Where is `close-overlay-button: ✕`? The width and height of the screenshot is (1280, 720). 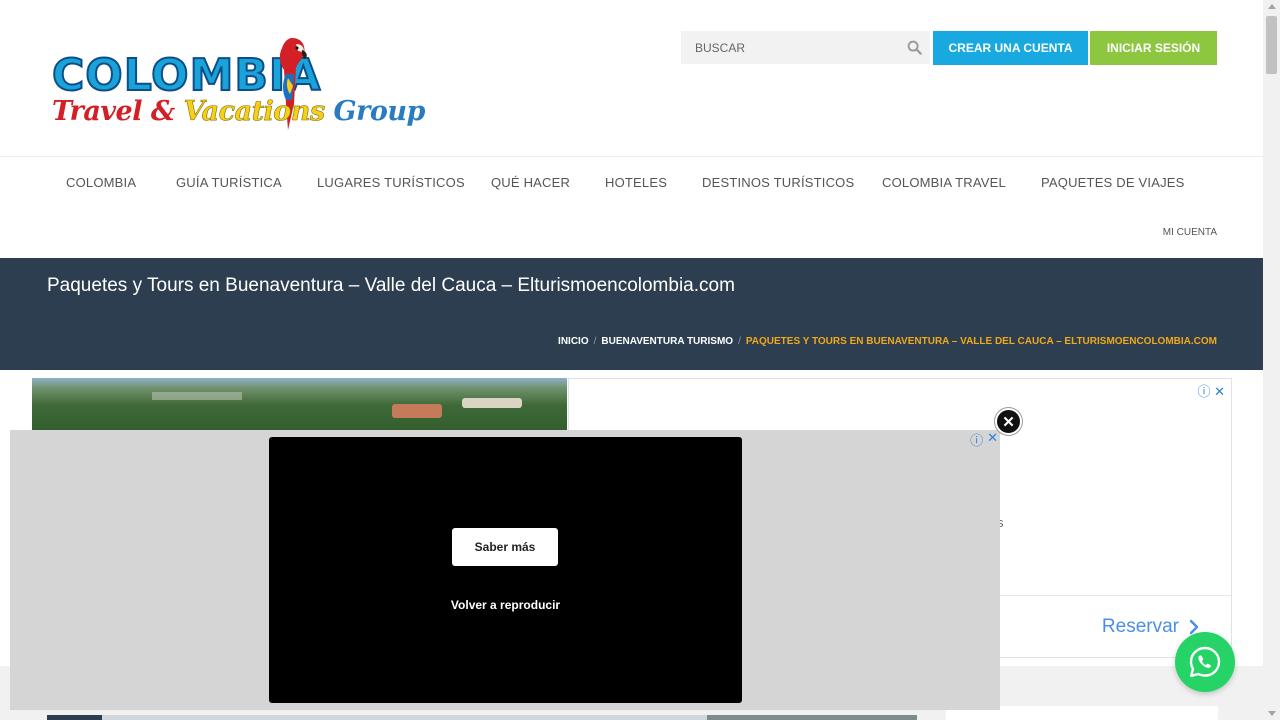
close-overlay-button: ✕ is located at coordinates (1008, 421).